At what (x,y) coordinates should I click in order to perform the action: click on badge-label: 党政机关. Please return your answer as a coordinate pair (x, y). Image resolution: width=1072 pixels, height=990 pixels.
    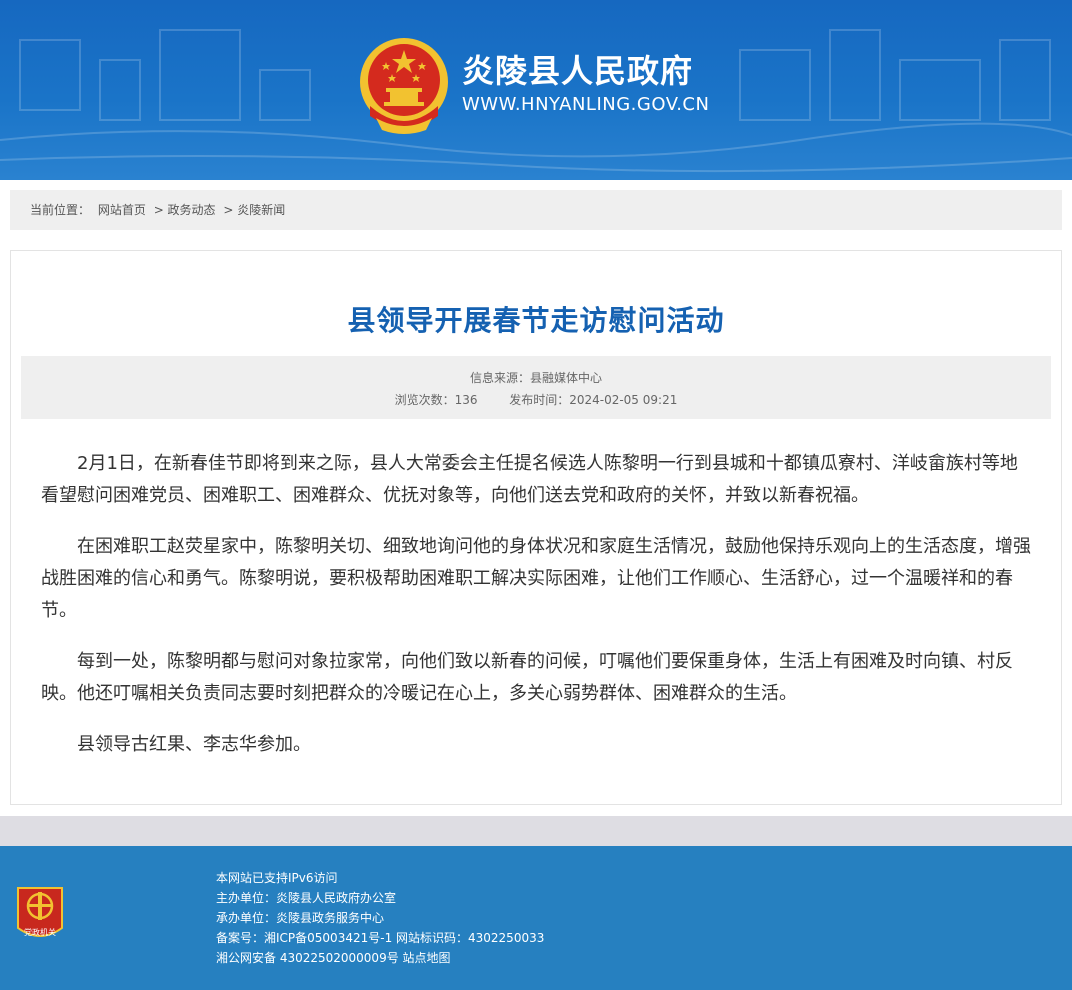
    Looking at the image, I should click on (40, 932).